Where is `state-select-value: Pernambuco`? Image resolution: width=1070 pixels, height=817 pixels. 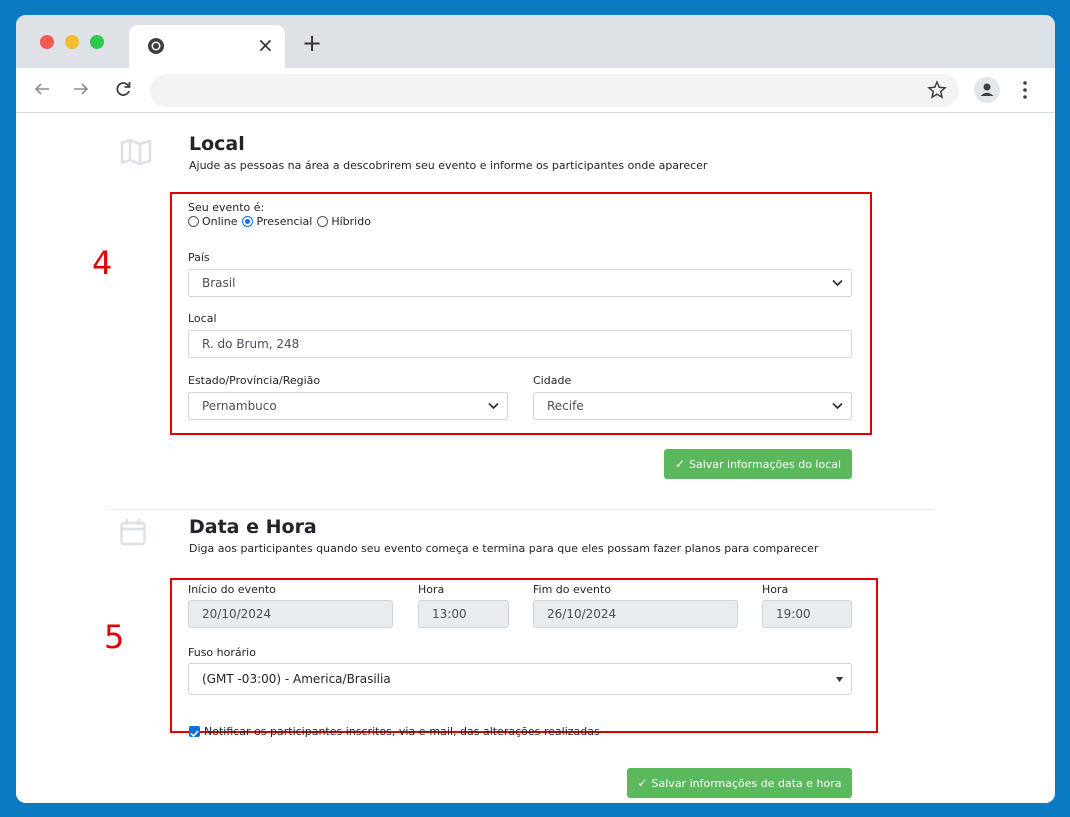 state-select-value: Pernambuco is located at coordinates (239, 406).